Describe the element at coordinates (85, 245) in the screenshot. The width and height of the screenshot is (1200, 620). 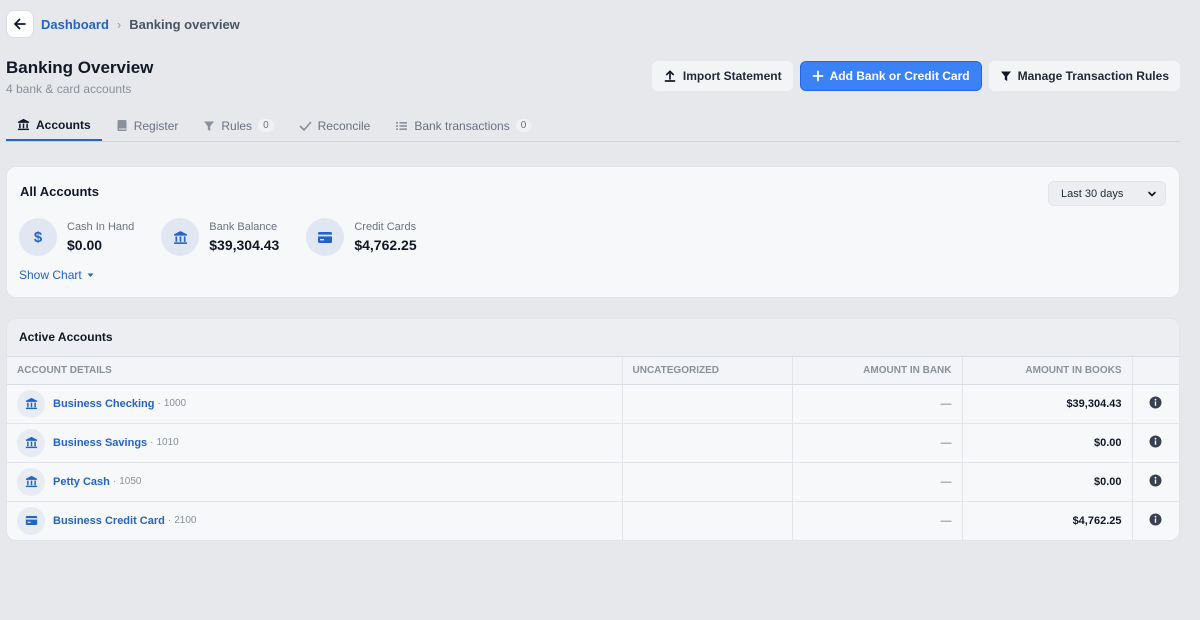
I see `summary-value: $0.00` at that location.